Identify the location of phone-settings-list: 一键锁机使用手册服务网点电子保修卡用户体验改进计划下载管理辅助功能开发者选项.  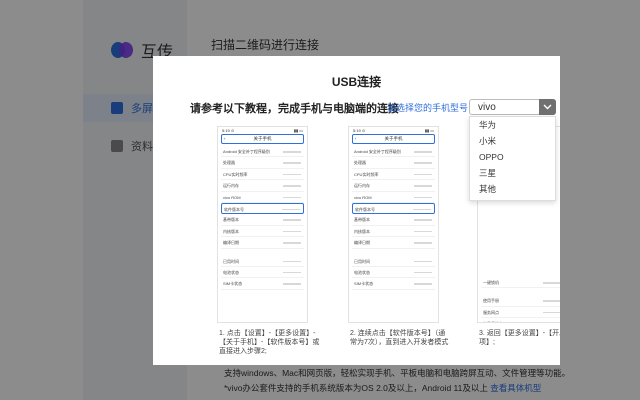
(520, 299).